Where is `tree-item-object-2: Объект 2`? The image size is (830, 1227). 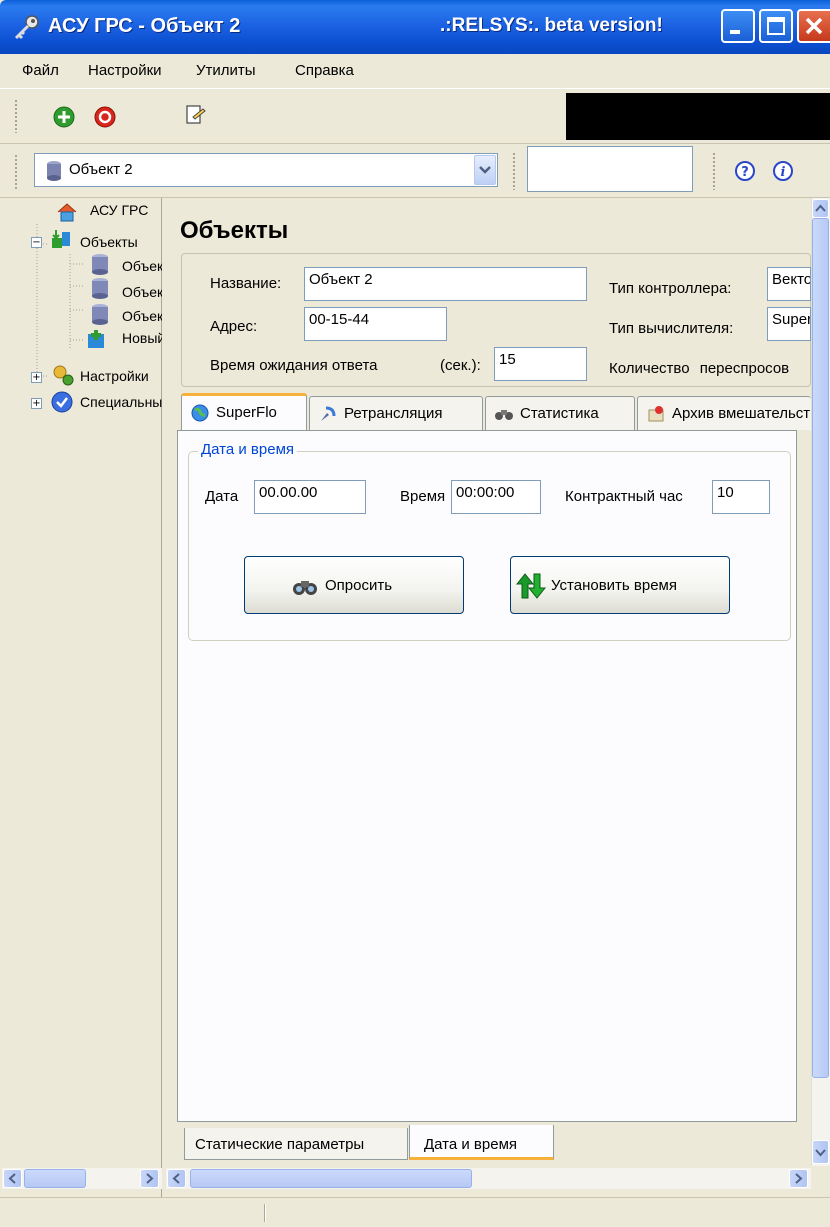
tree-item-object-2: Объект 2 is located at coordinates (142, 292).